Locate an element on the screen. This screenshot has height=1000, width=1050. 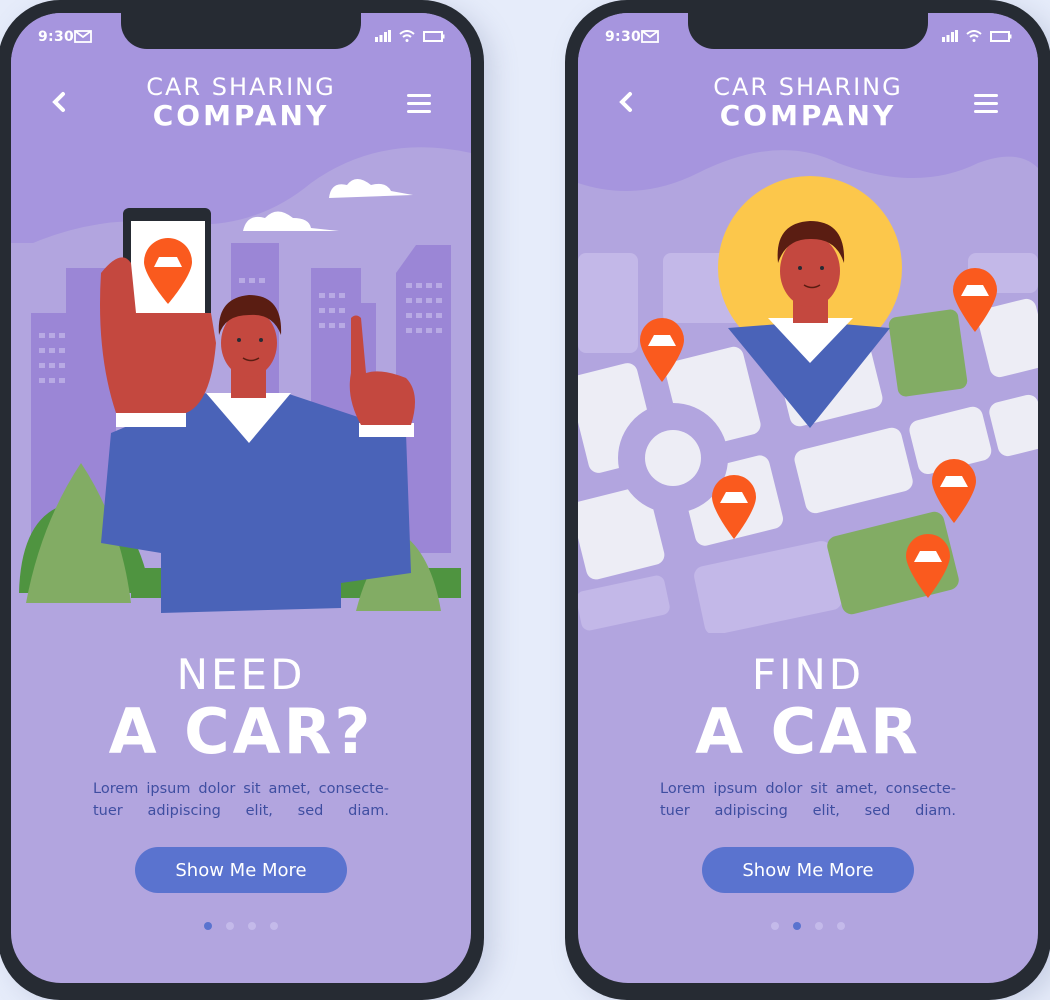
roundabout-center is located at coordinates (673, 458).